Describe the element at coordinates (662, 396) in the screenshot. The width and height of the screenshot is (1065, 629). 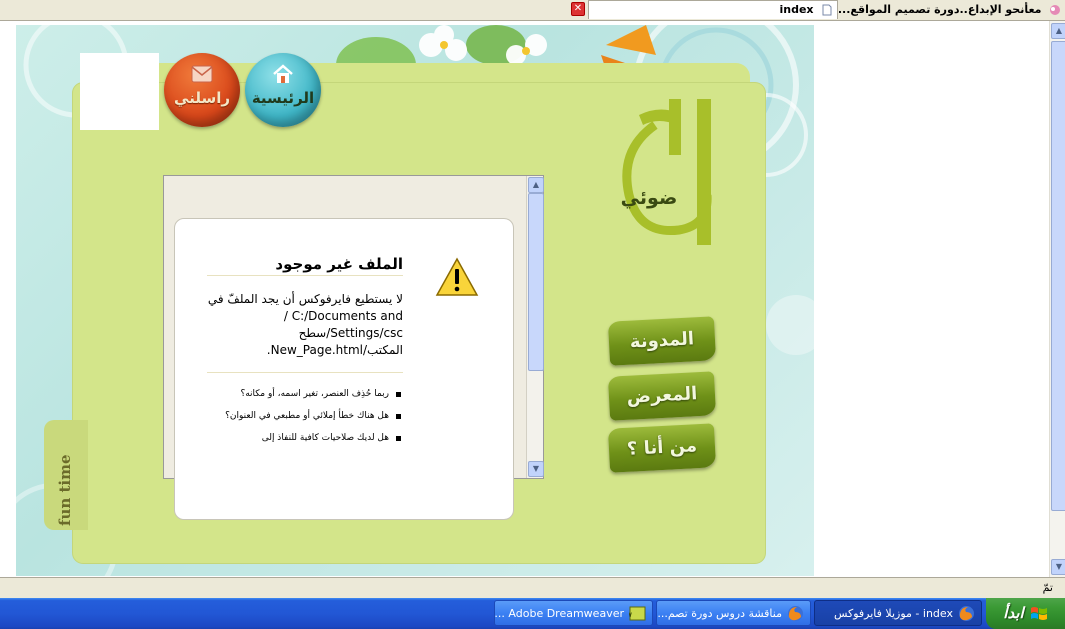
I see `gallery-button: المعرض` at that location.